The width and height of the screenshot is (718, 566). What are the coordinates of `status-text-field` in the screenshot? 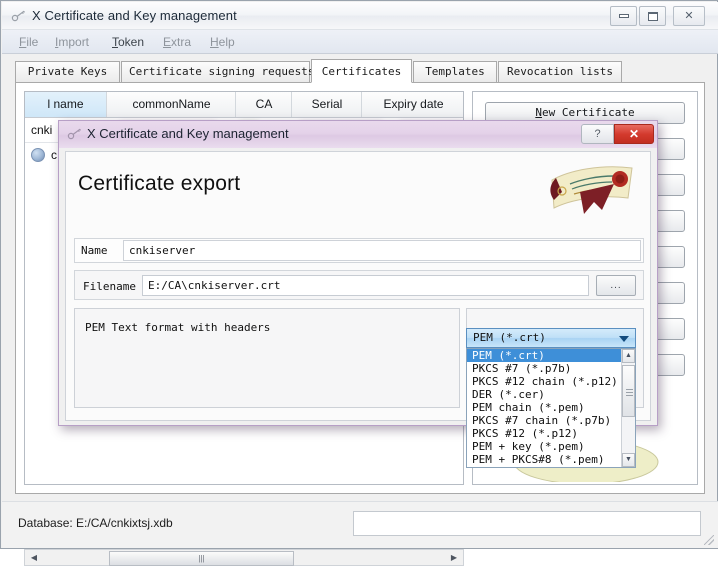 It's located at (527, 523).